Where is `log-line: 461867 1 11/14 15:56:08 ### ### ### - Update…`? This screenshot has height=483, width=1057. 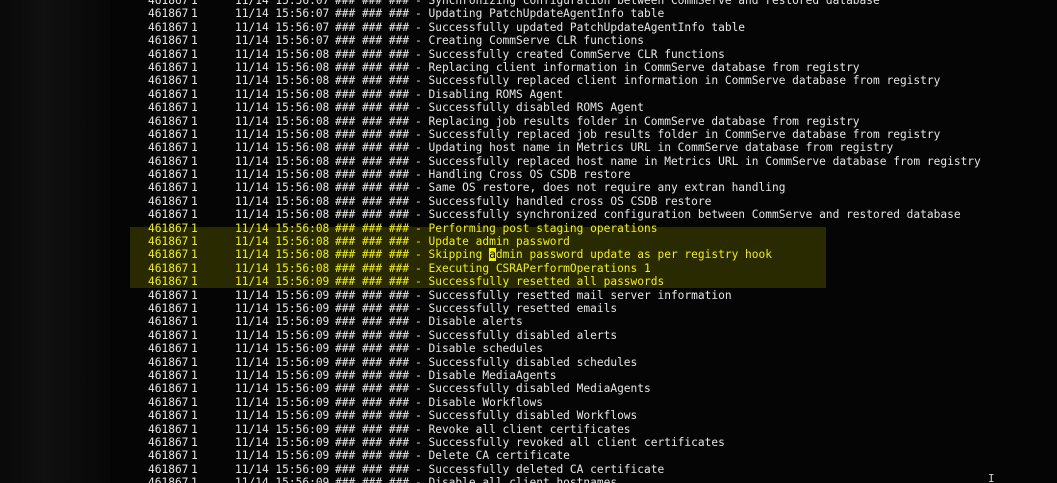 log-line: 461867 1 11/14 15:56:08 ### ### ### - Update… is located at coordinates (564, 241).